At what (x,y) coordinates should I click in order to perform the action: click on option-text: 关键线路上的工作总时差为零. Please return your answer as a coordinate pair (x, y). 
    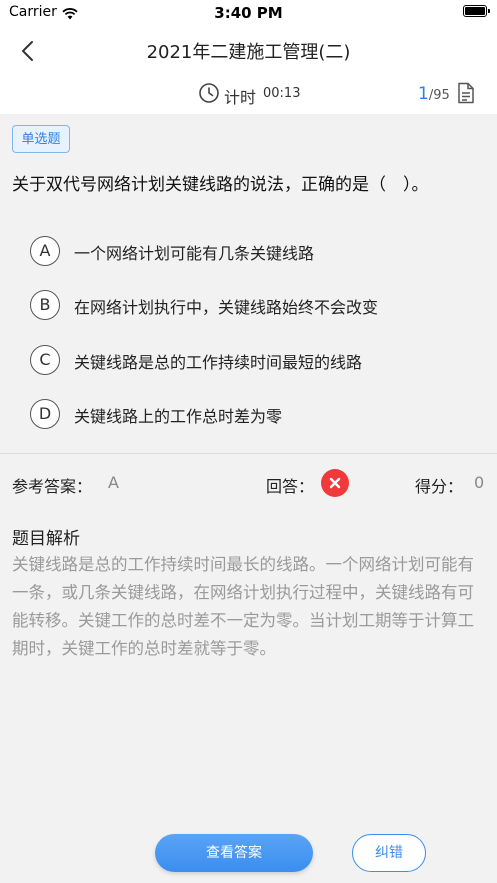
    Looking at the image, I should click on (178, 416).